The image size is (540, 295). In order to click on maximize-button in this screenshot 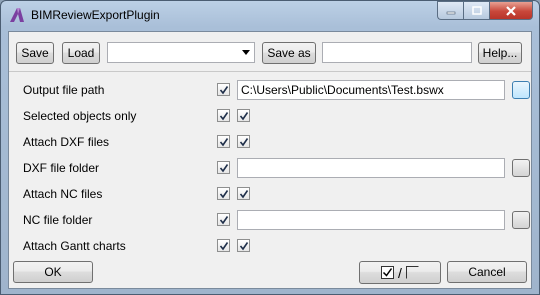, I will do `click(476, 10)`.